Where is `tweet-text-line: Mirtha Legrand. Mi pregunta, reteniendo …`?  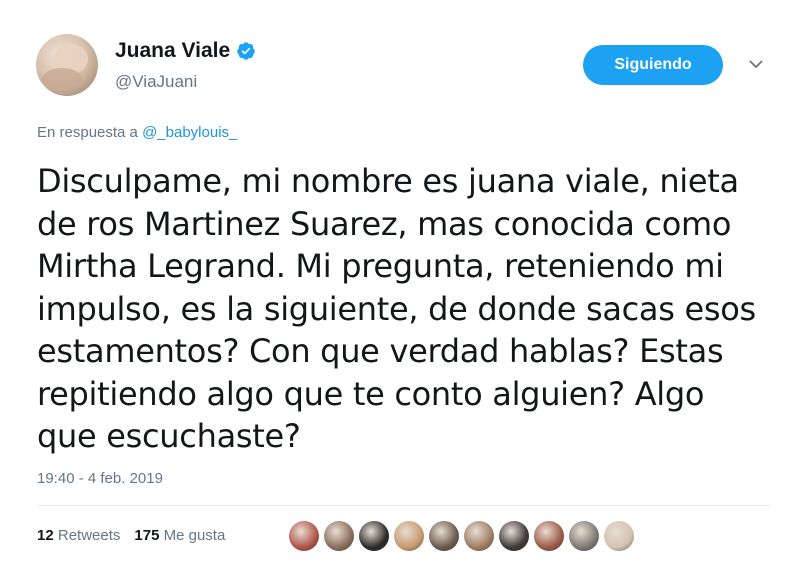 tweet-text-line: Mirtha Legrand. Mi pregunta, reteniendo … is located at coordinates (380, 266).